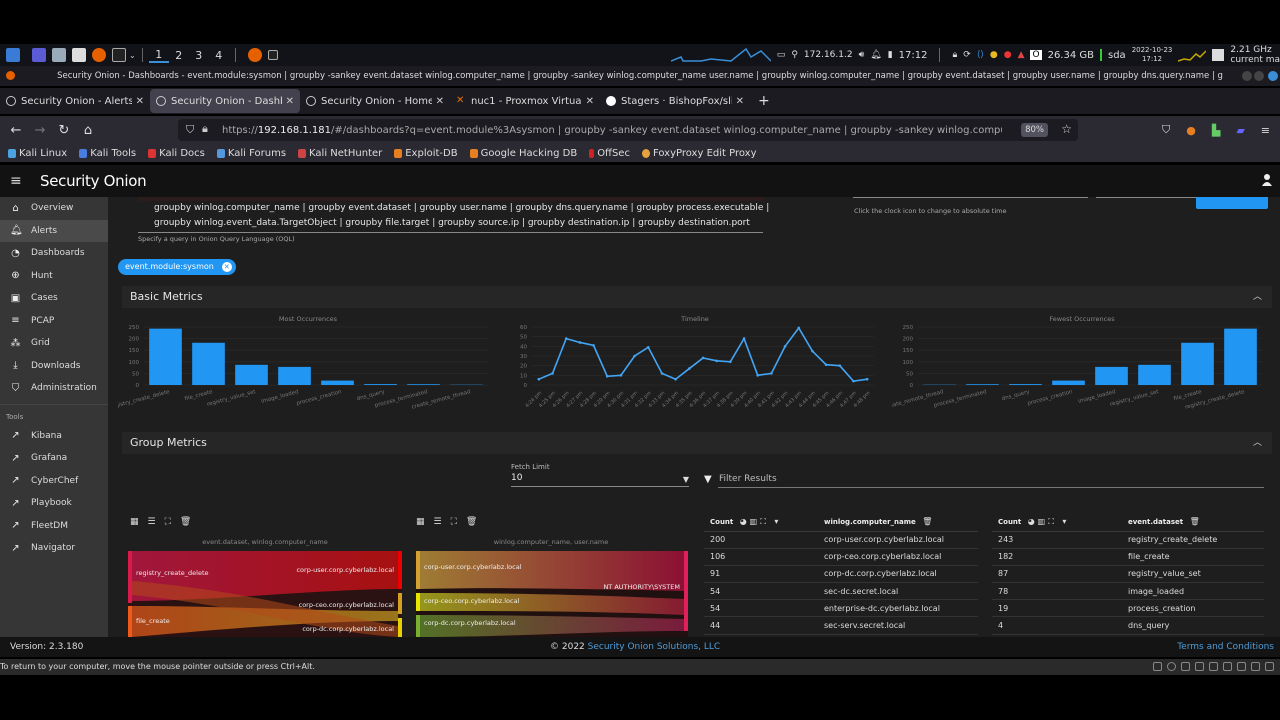 The width and height of the screenshot is (1280, 720). Describe the element at coordinates (54, 321) in the screenshot. I see `sidebar-item-pcap: ≡ PCAP` at that location.